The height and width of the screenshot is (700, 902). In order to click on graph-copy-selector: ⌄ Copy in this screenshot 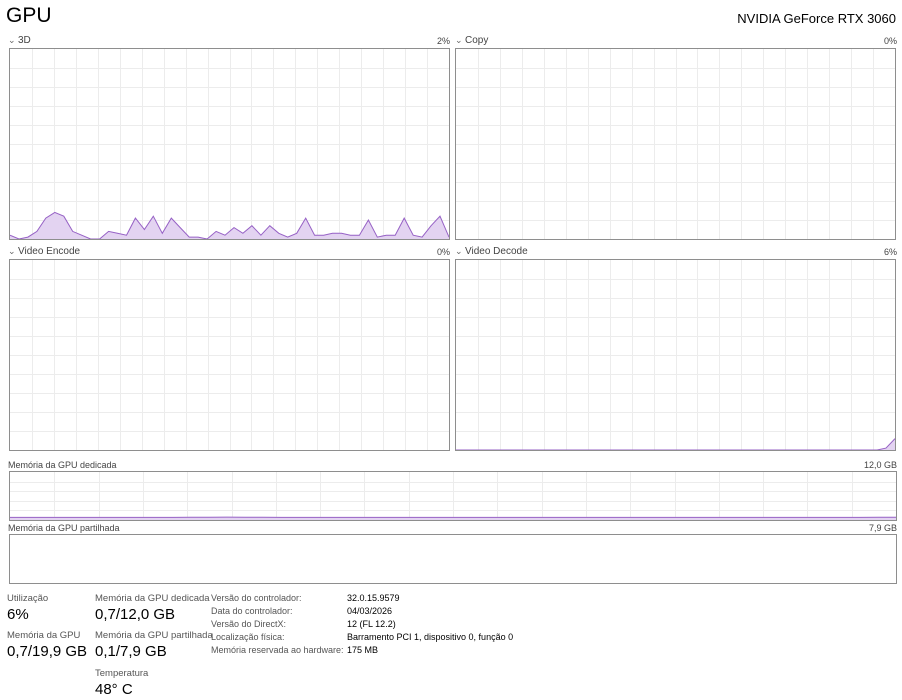, I will do `click(471, 40)`.